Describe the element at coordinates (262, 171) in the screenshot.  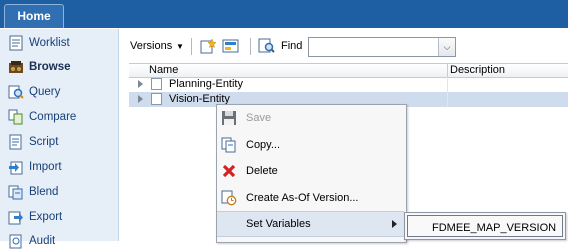
I see `menu-item-label: Delete` at that location.